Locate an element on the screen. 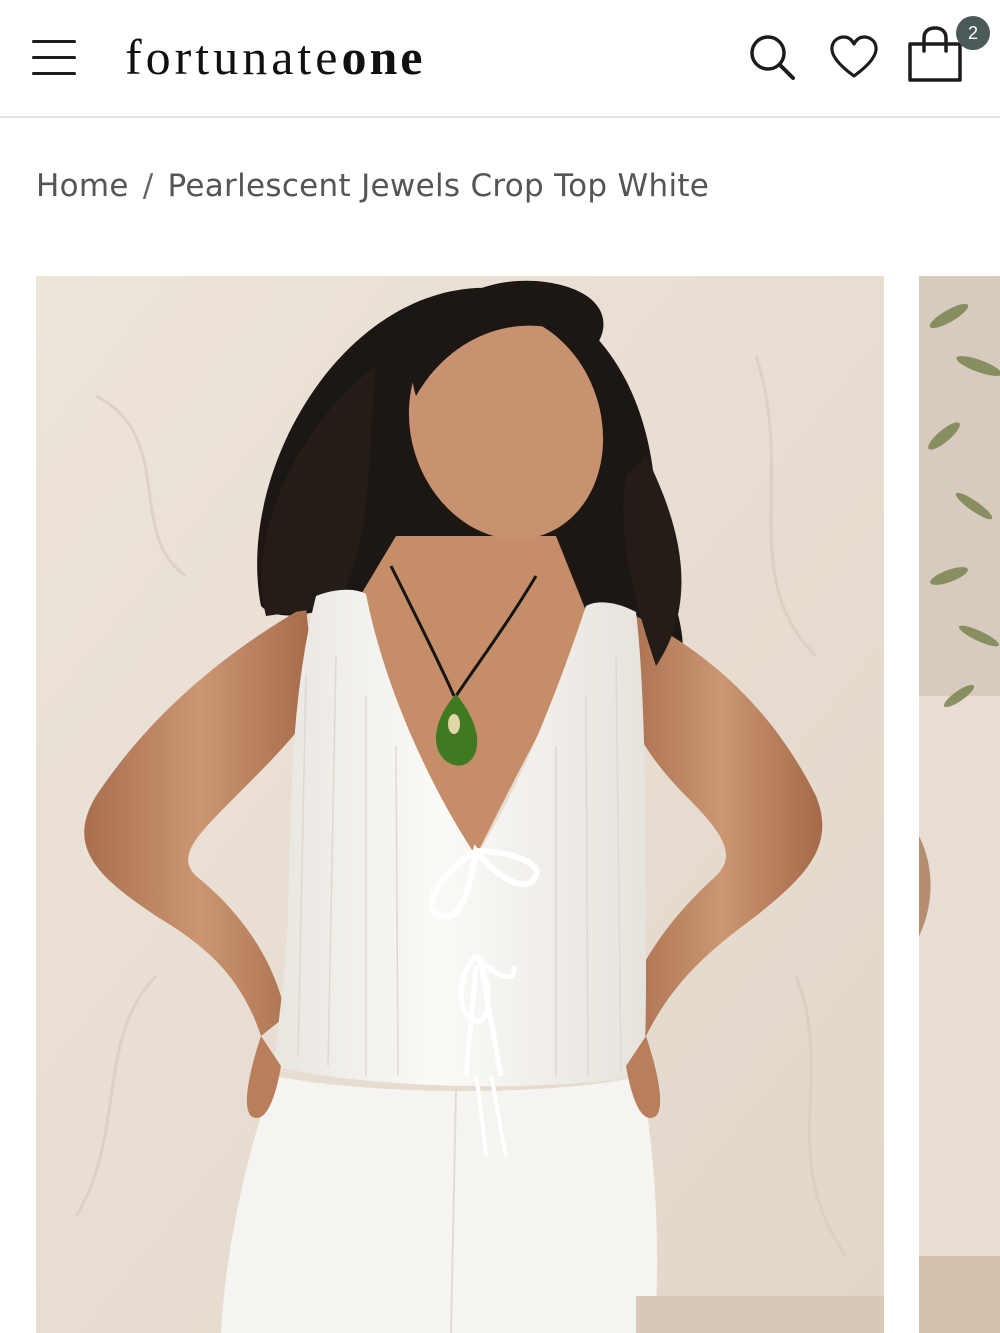 The height and width of the screenshot is (1333, 1000). heart-icon is located at coordinates (854, 56).